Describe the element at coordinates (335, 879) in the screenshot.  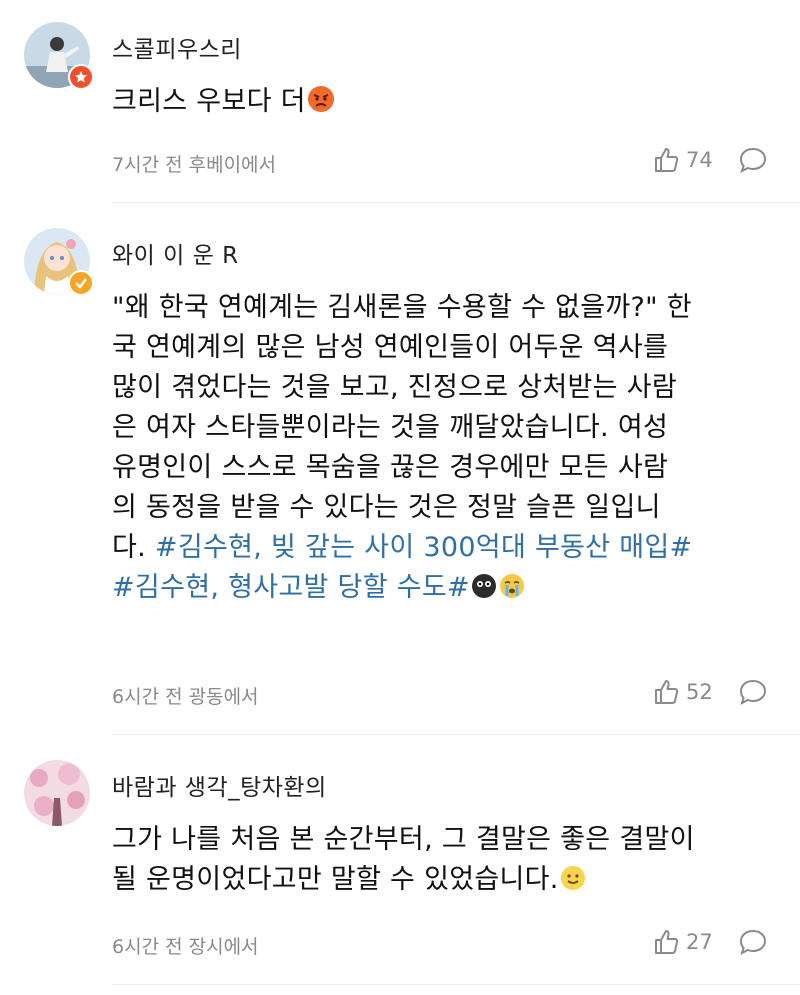
I see `comment-text-content: 될 운명이었다고만 말할 수 있었습니다.` at that location.